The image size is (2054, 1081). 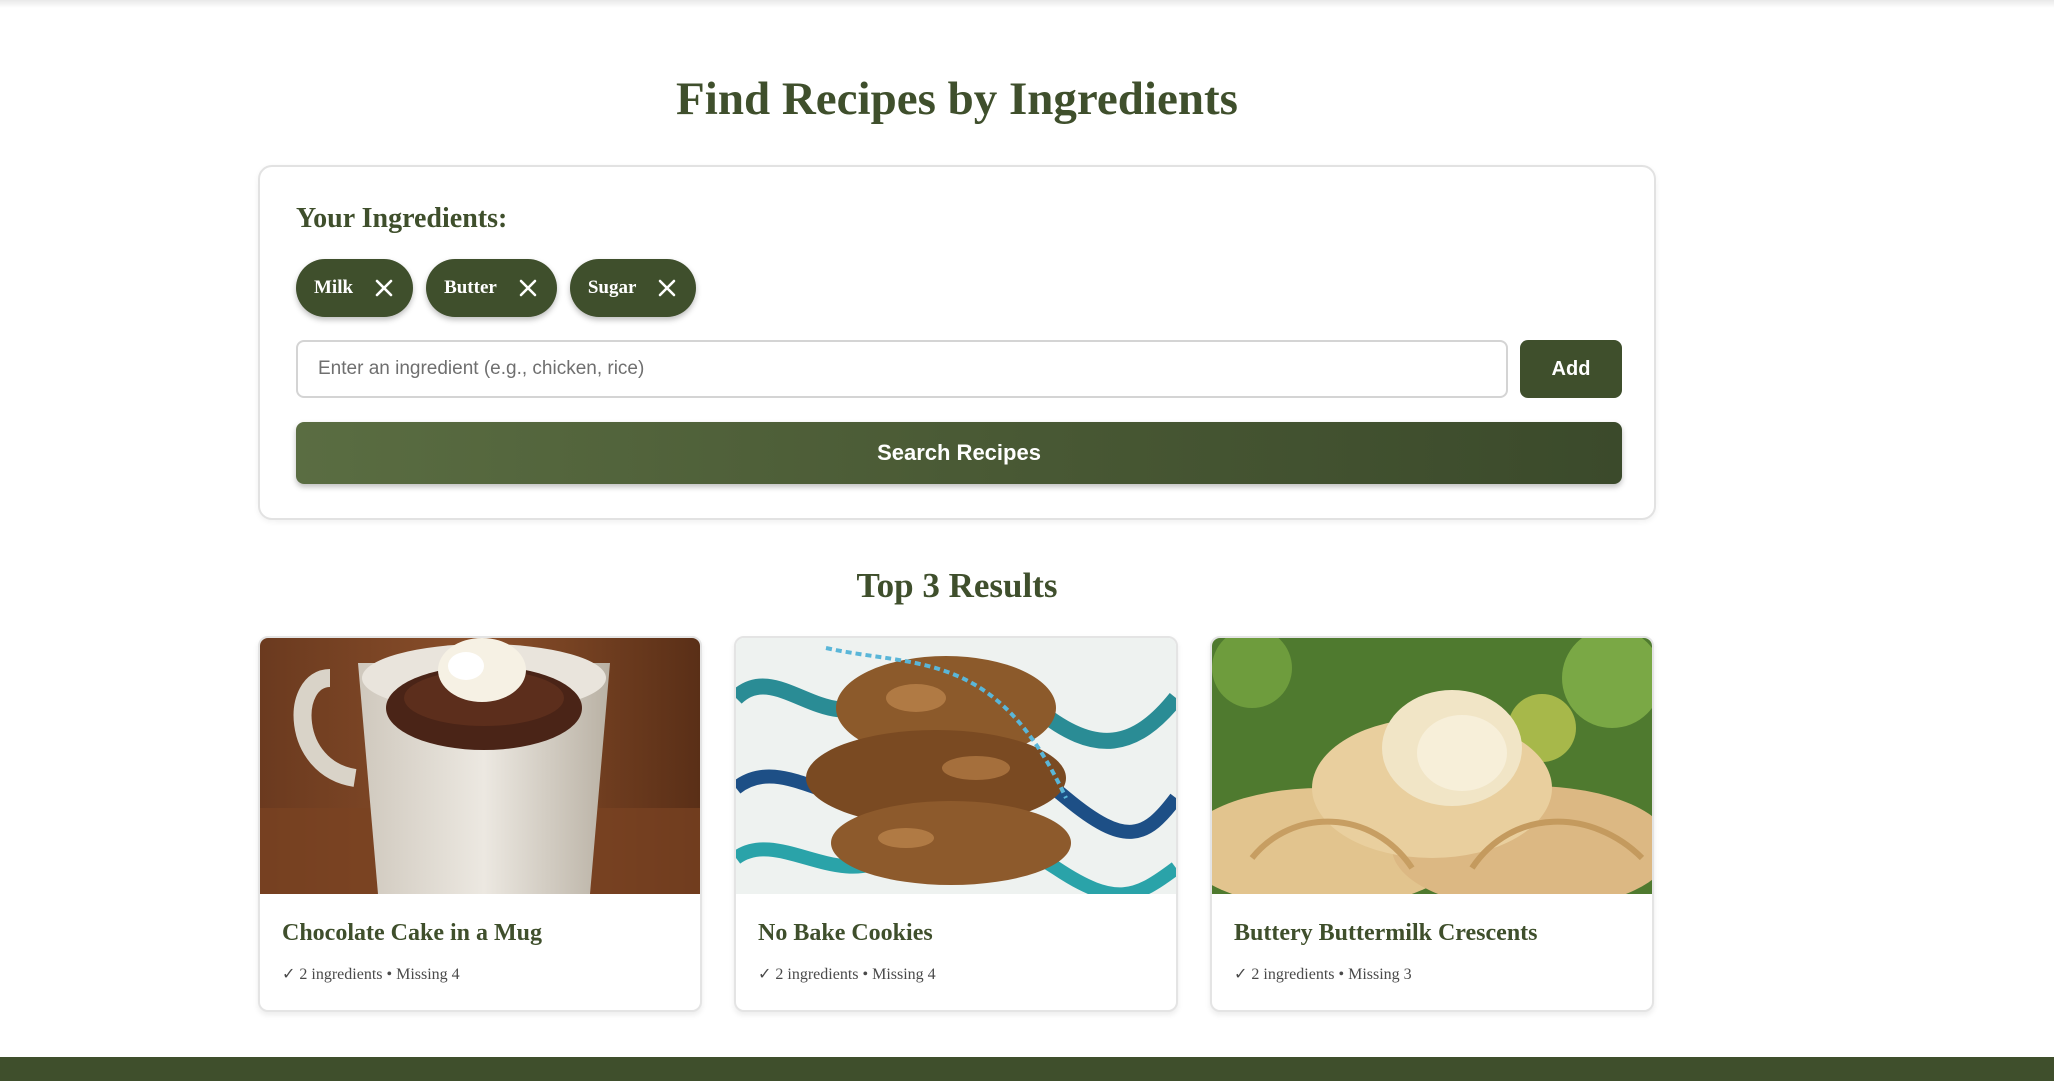 I want to click on add-ingredient-button: Add, so click(x=1571, y=369).